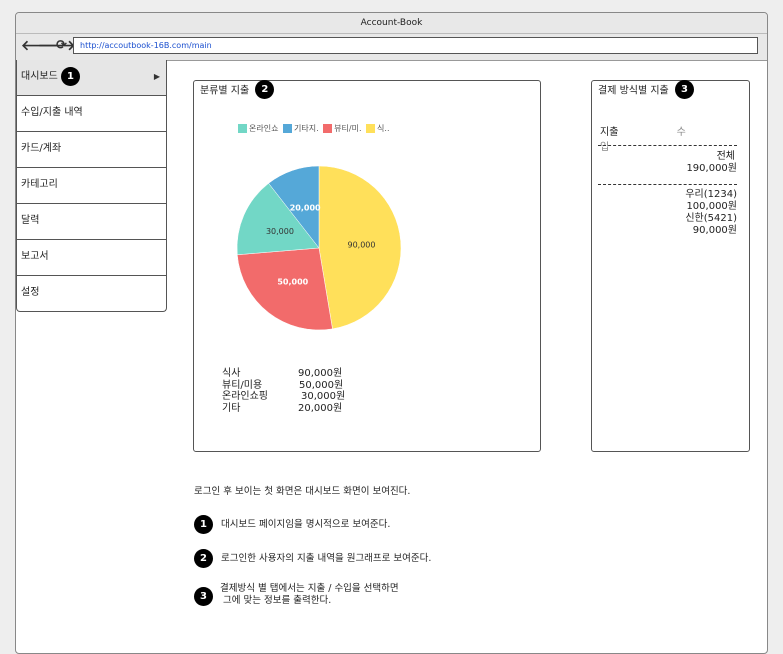  Describe the element at coordinates (302, 491) in the screenshot. I see `note-intro: 로그인 후 보이는 첫 화면은 대시보드 화면이 보여진다.` at that location.